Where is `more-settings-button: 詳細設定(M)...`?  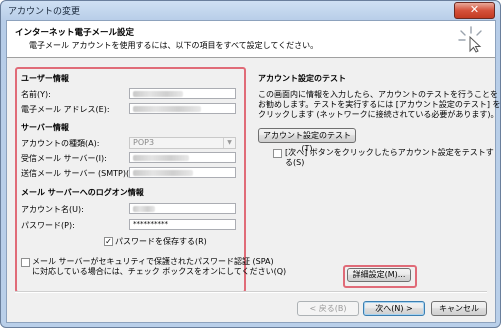 more-settings-button: 詳細設定(M)... is located at coordinates (379, 275).